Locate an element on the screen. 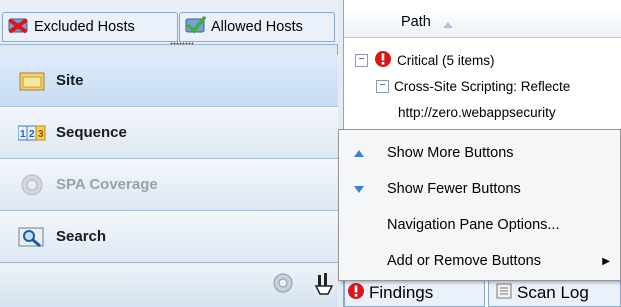  tree-row-xss-label: Cross-Site Scripting: Reflecte is located at coordinates (482, 86).